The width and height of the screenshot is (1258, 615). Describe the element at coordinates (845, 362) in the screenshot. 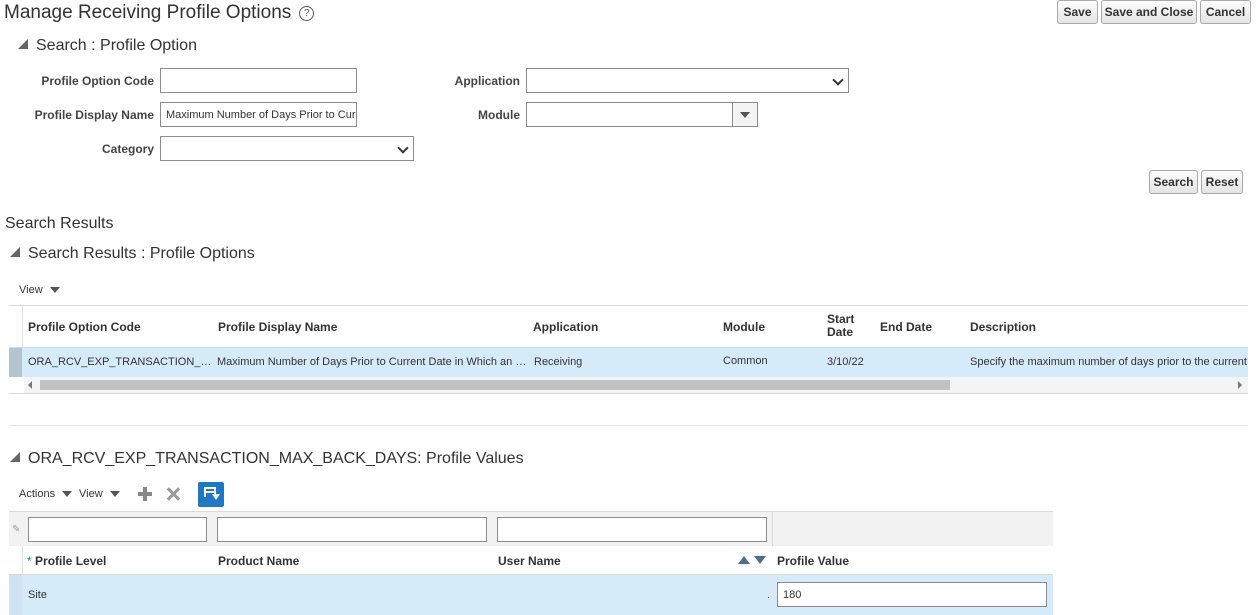

I see `cell-start-date: 3/10/22` at that location.